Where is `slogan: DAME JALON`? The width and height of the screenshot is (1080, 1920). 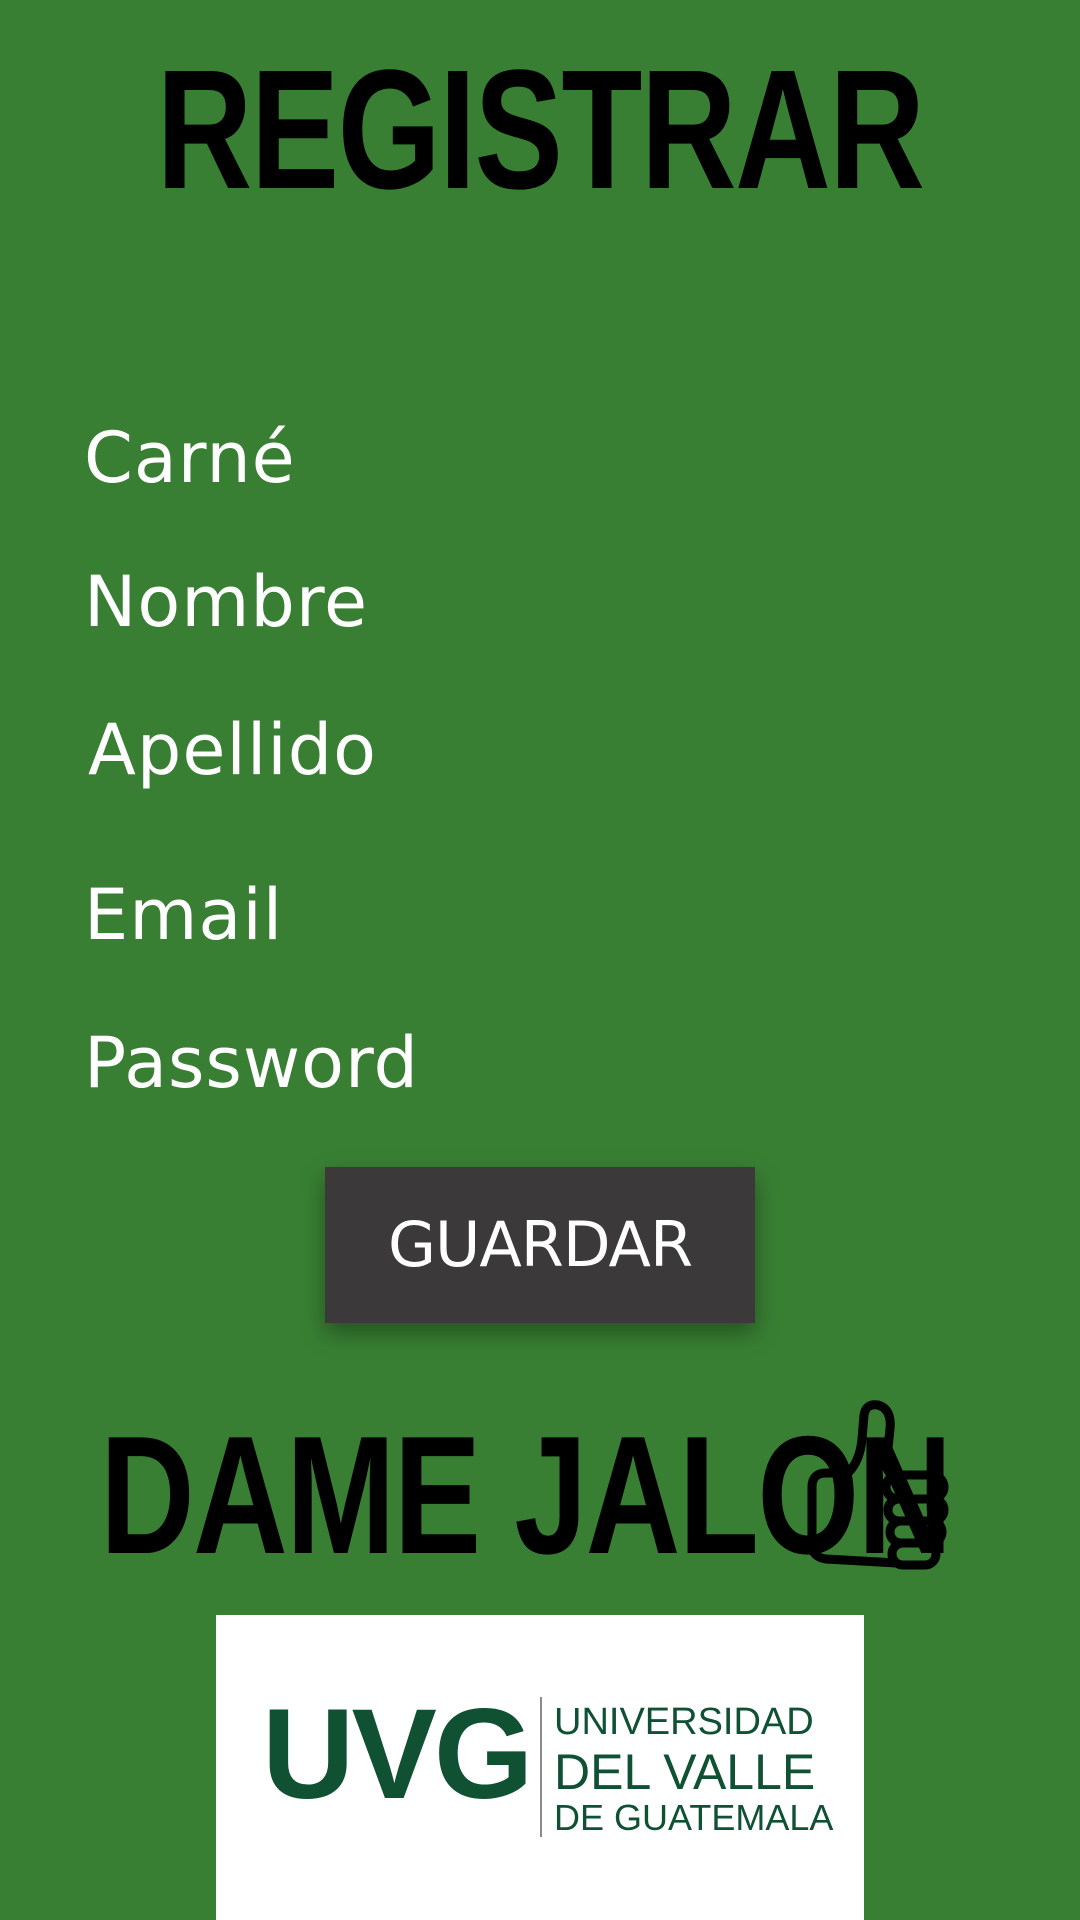 slogan: DAME JALON is located at coordinates (540, 1495).